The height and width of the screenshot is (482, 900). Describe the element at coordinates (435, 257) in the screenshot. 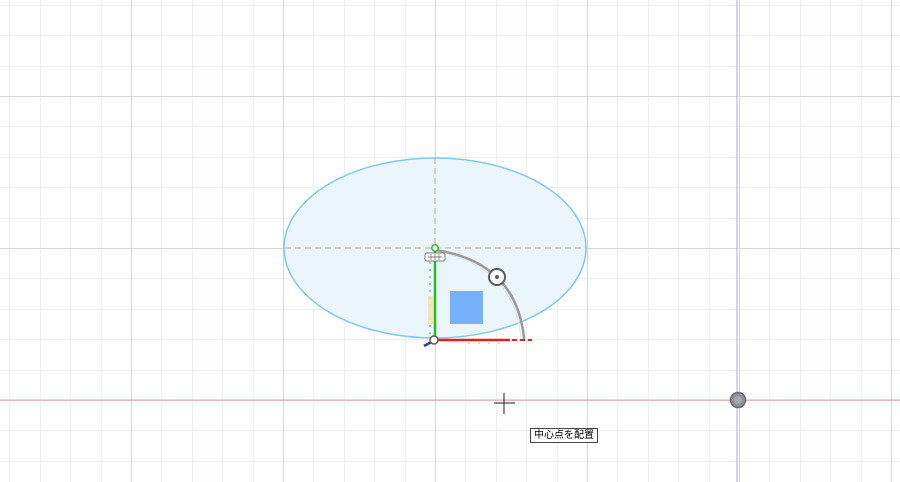

I see `manipulator-origin-handle` at that location.